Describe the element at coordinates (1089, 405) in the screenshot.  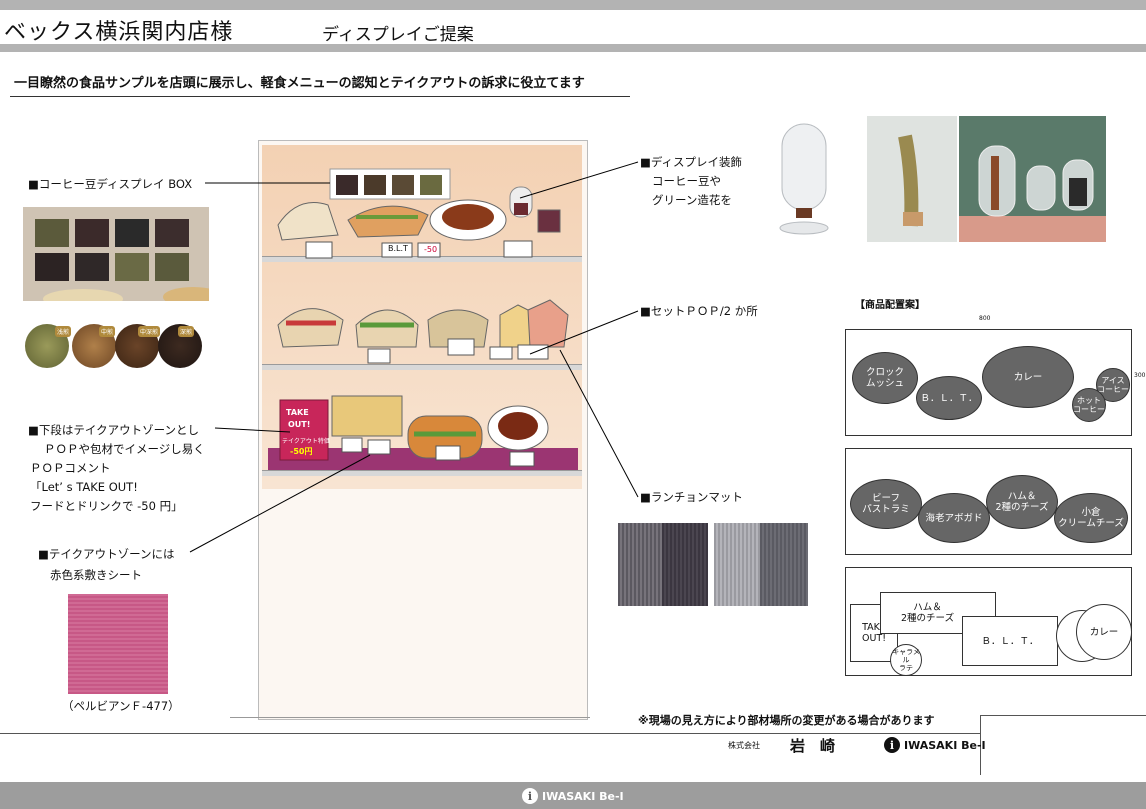
I see `item-hot-coffee: ホット コーヒー` at that location.